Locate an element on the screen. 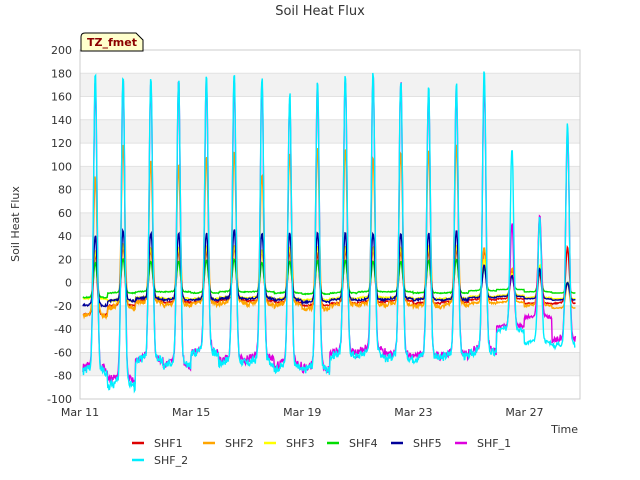 The width and height of the screenshot is (640, 480). legend-label-shf4: SHF4 is located at coordinates (363, 443).